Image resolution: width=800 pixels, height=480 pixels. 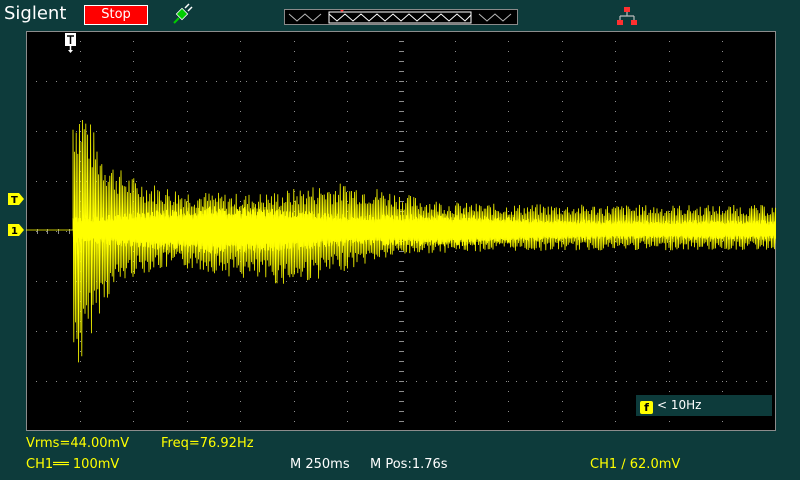 I want to click on ch1-scale: CH1══ 100mV, so click(x=72, y=464).